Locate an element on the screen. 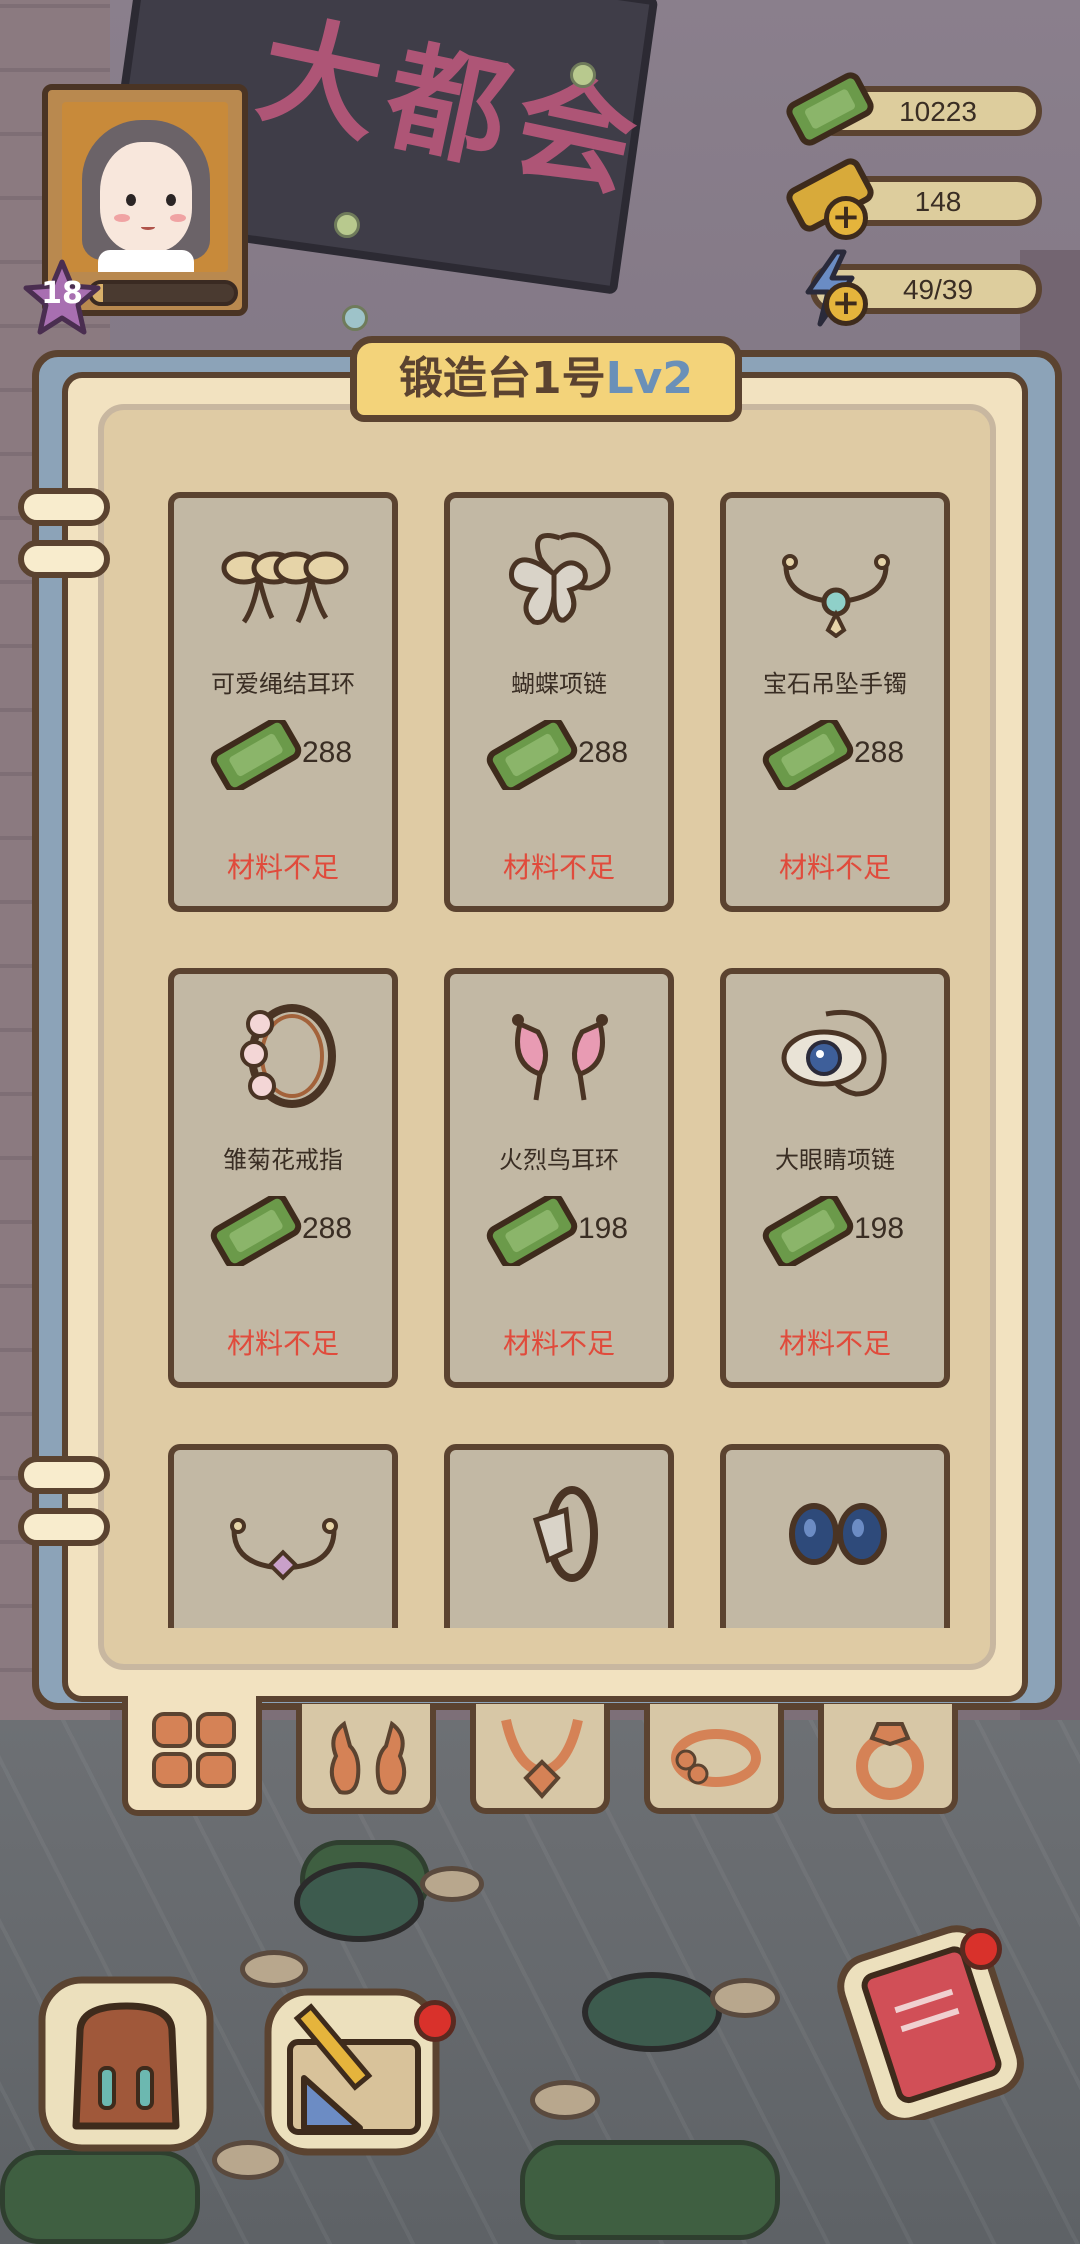 Image resolution: width=1080 pixels, height=2244 pixels. item-name: 宝石吊坠手镯 is located at coordinates (835, 684).